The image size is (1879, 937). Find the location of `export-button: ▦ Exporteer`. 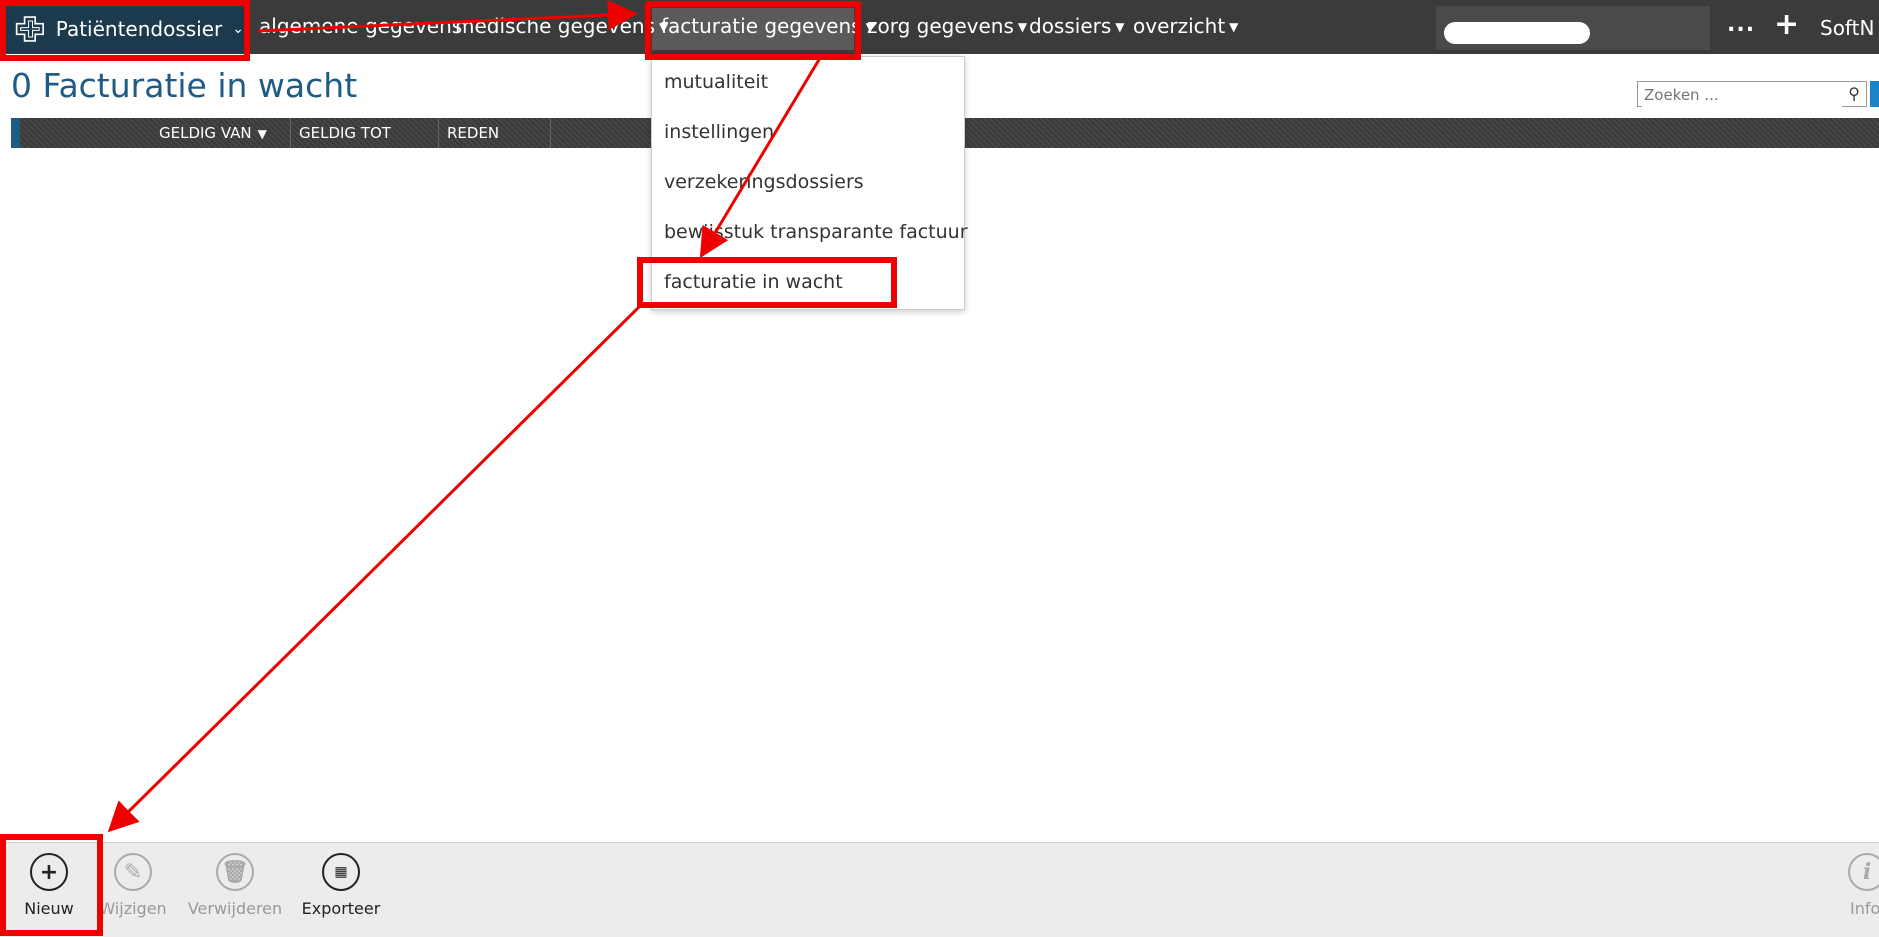

export-button: ▦ Exporteer is located at coordinates (341, 885).